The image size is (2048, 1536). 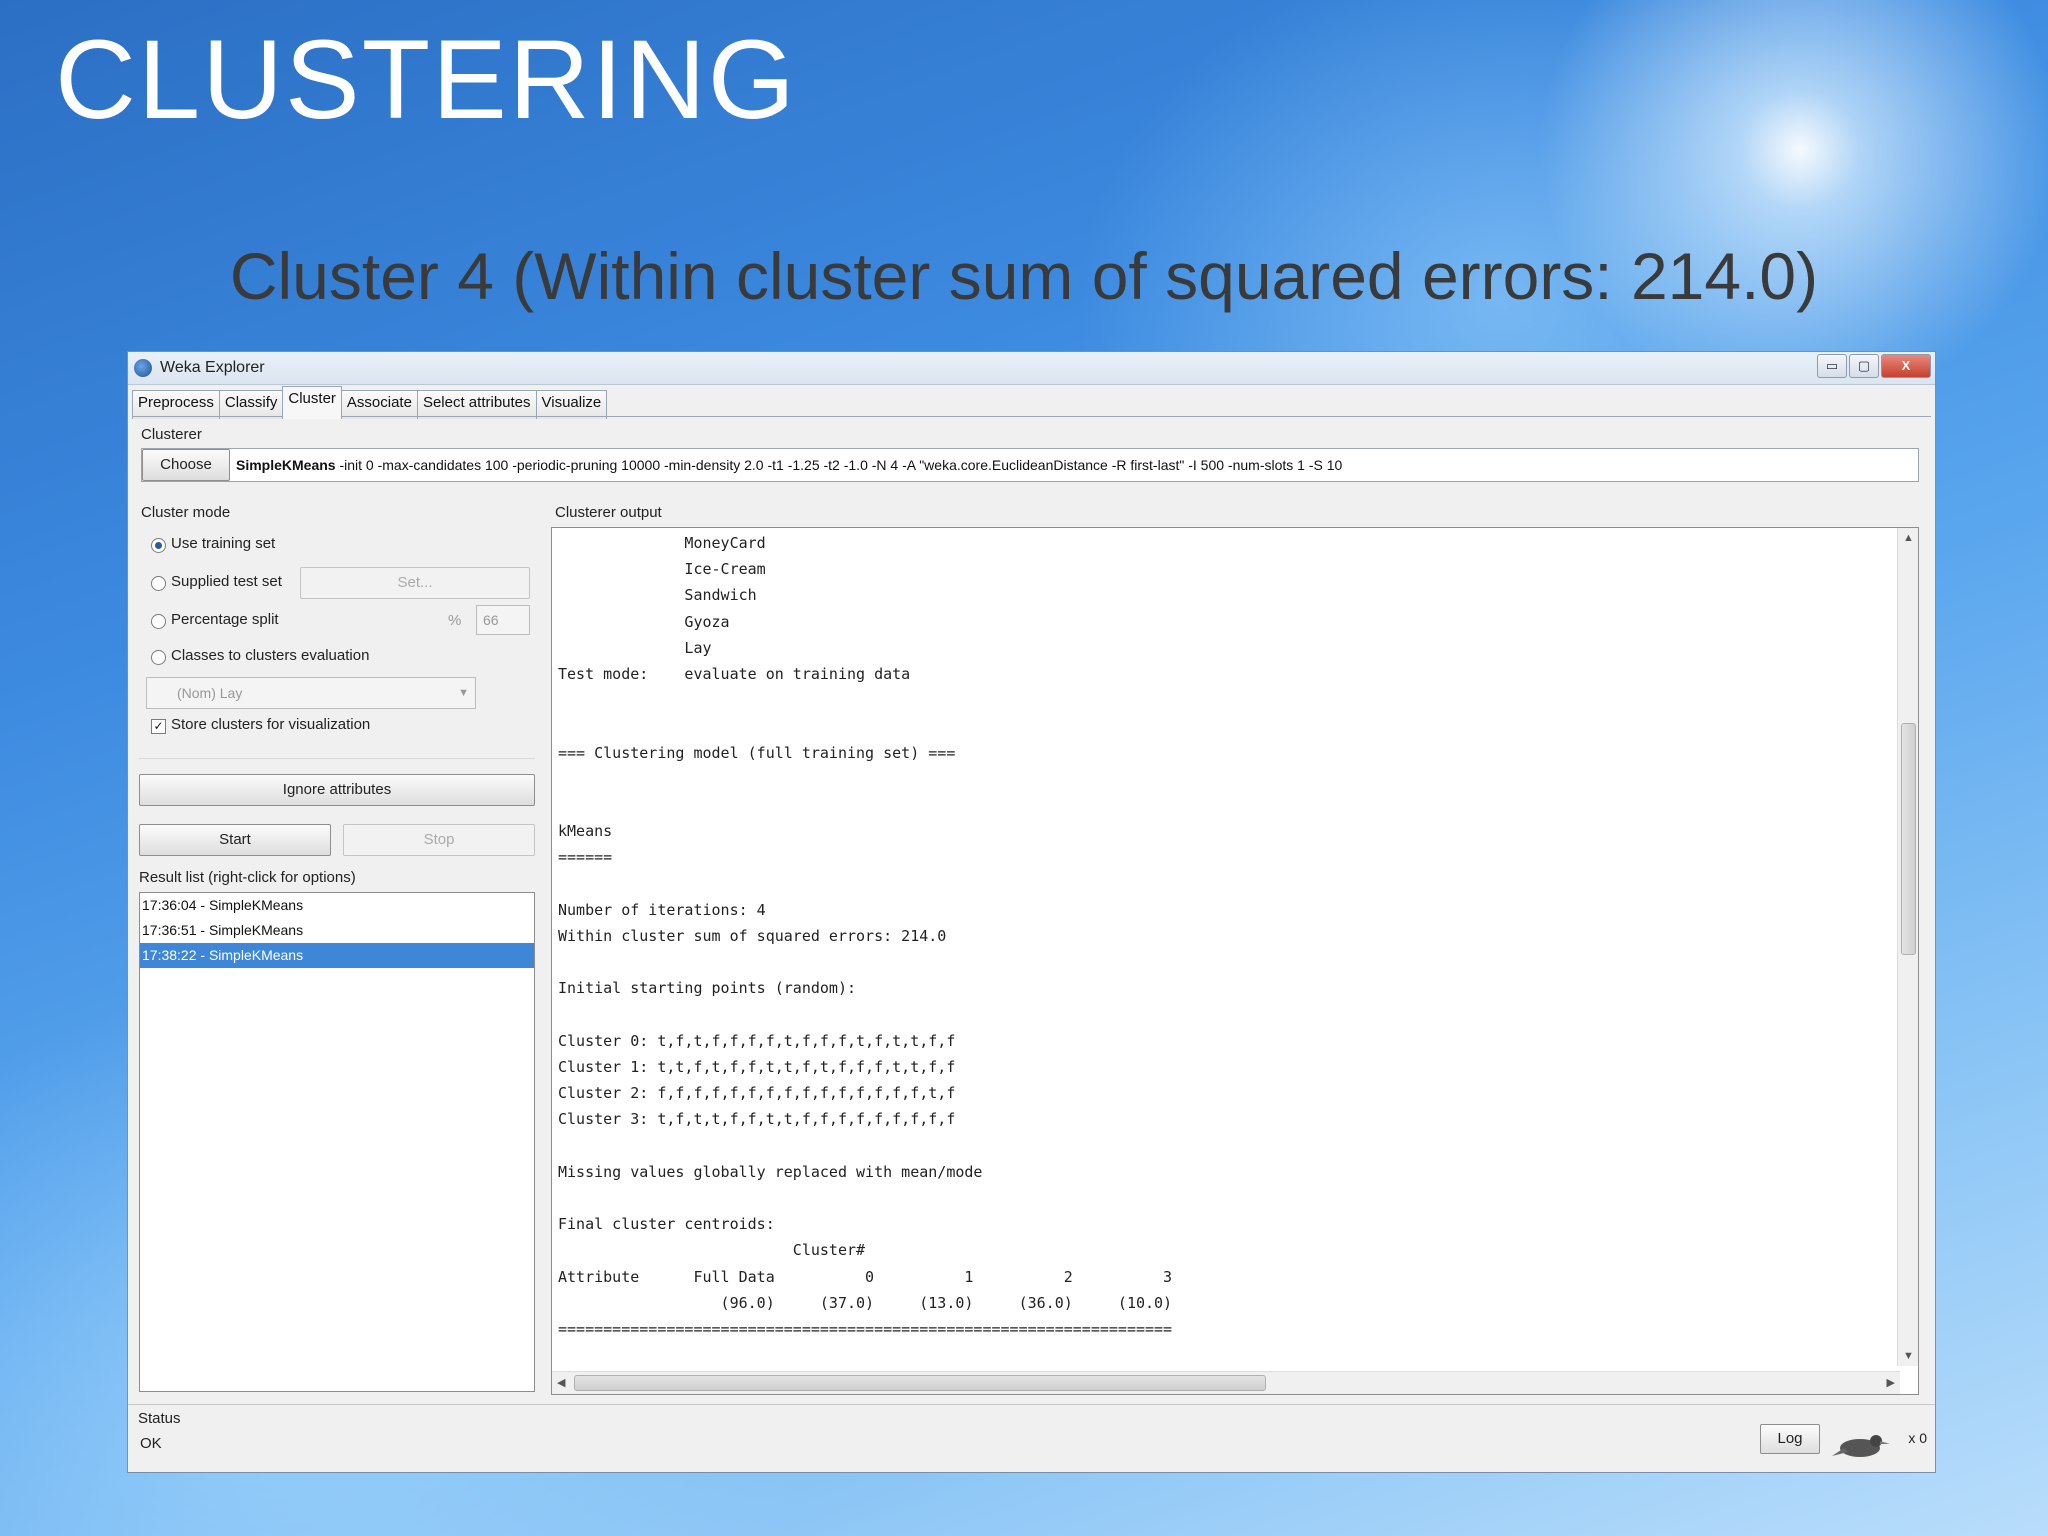 What do you see at coordinates (1031, 416) in the screenshot?
I see `tab-divider` at bounding box center [1031, 416].